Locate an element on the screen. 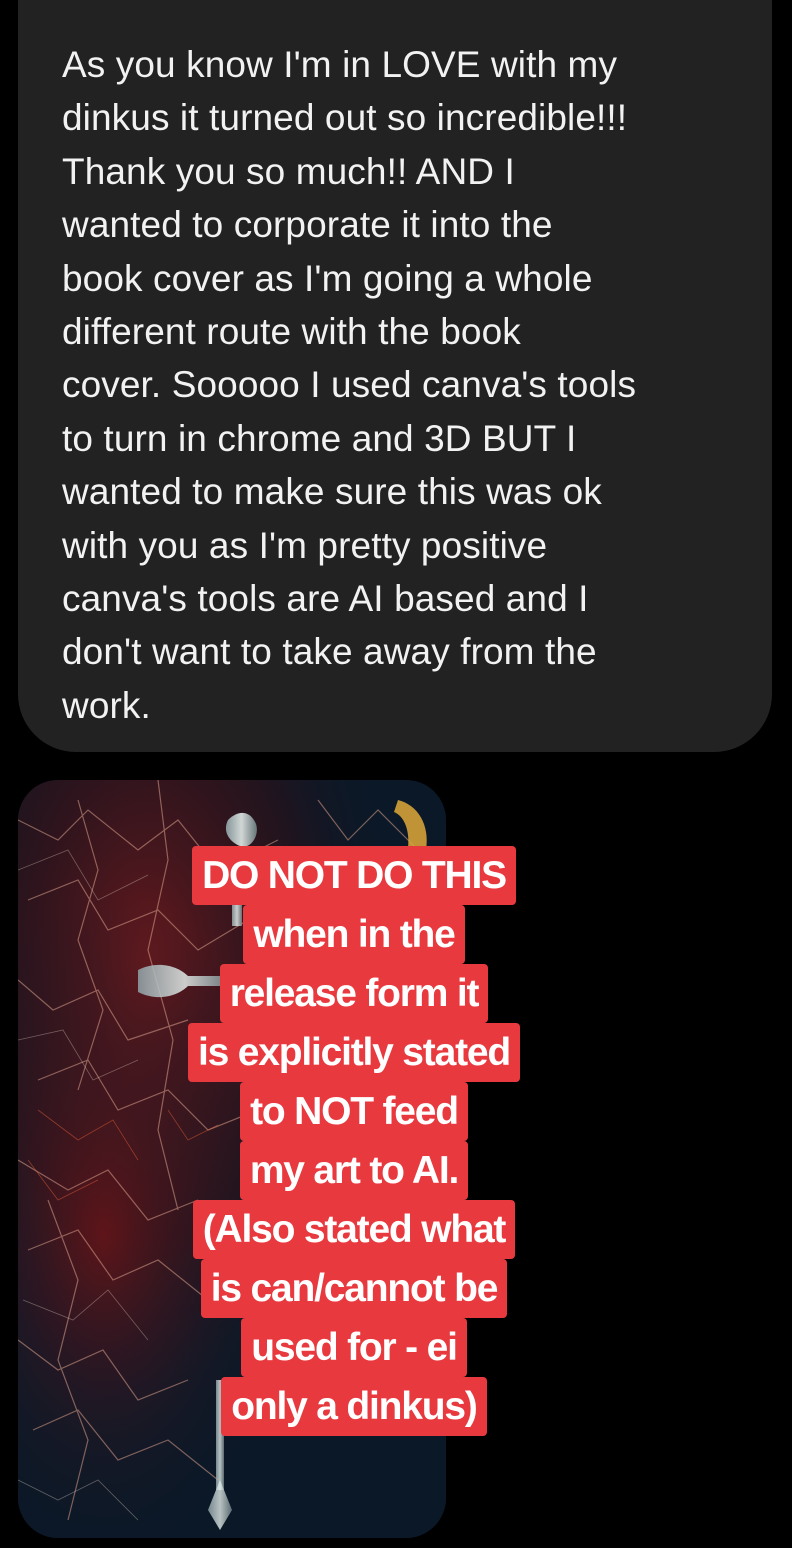 The image size is (792, 1548). message-line: Thank you so much!! AND I is located at coordinates (288, 171).